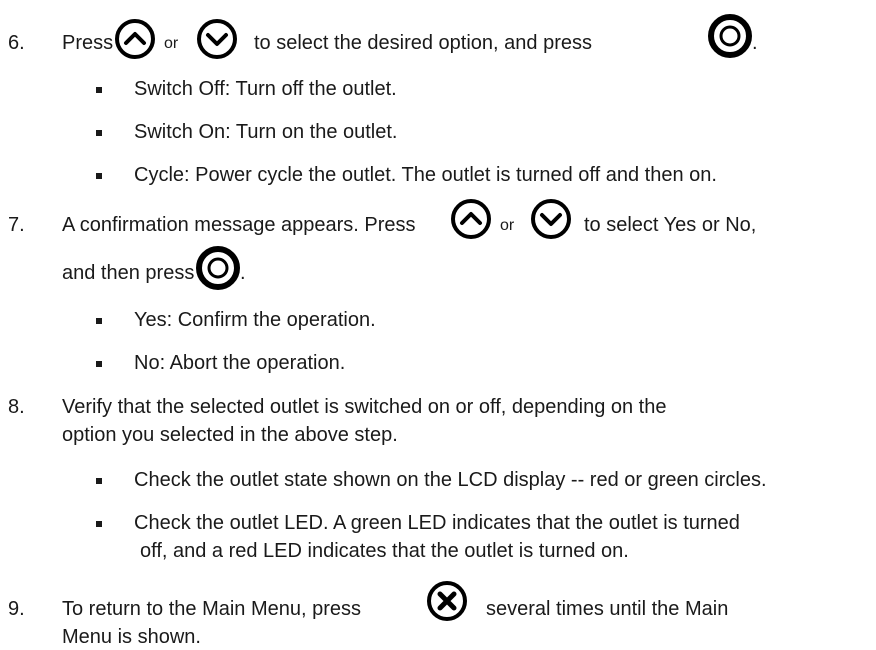 The width and height of the screenshot is (876, 650). What do you see at coordinates (131, 637) in the screenshot?
I see `step-9-line-2: Menu is shown.` at bounding box center [131, 637].